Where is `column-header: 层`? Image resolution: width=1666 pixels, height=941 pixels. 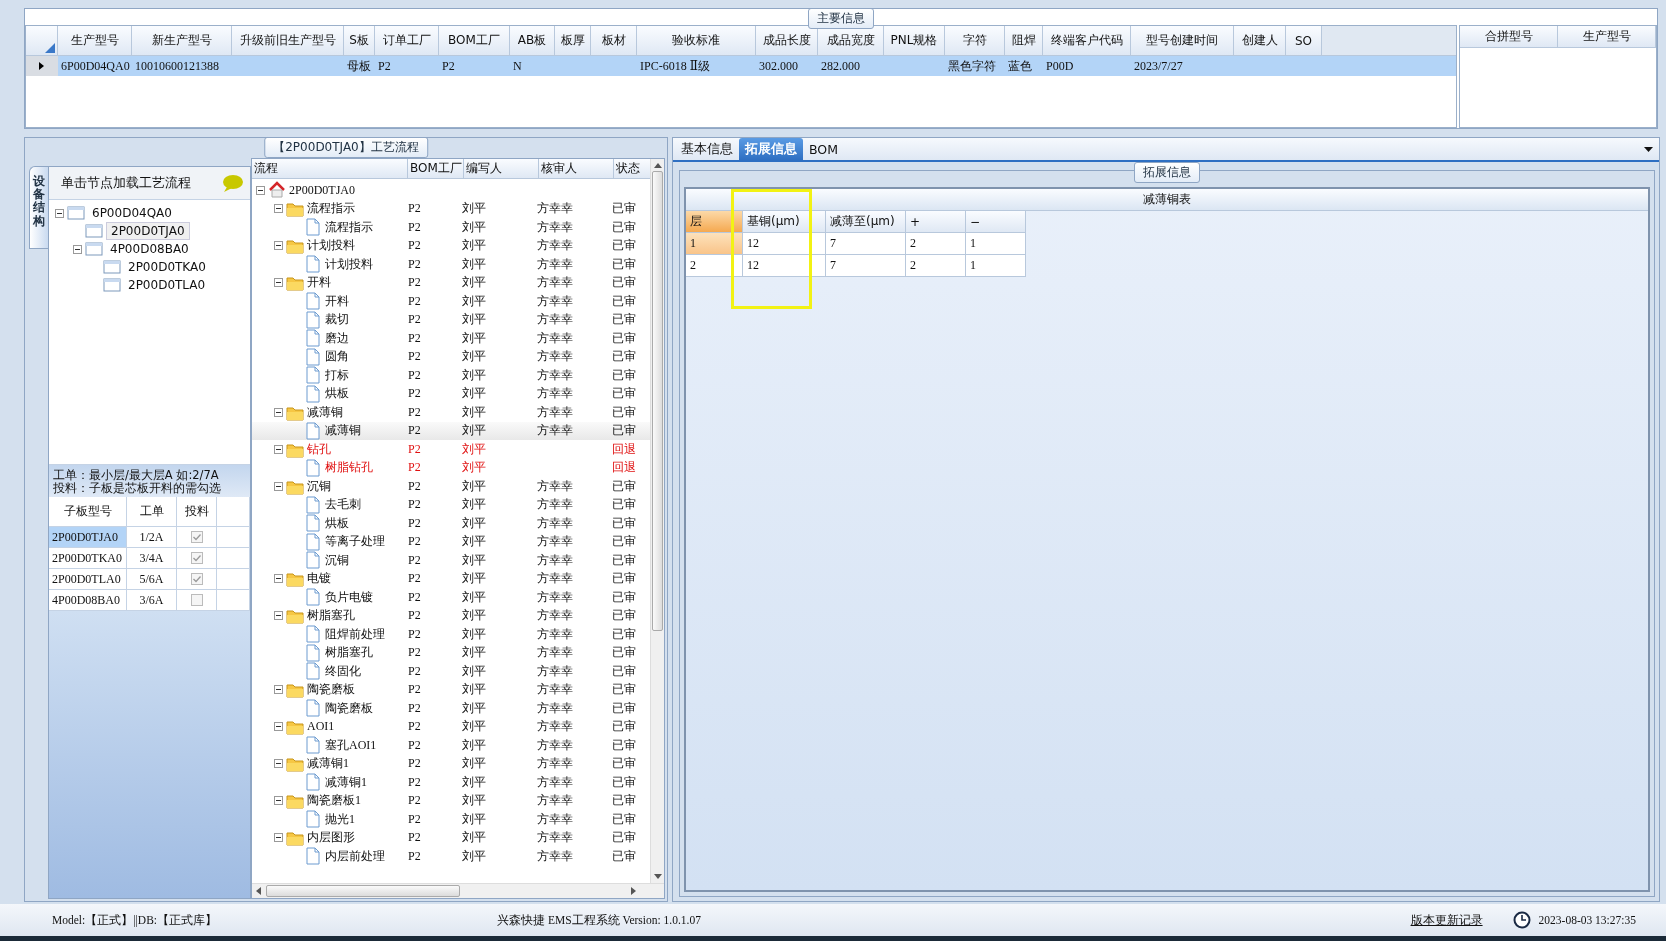 column-header: 层 is located at coordinates (714, 222).